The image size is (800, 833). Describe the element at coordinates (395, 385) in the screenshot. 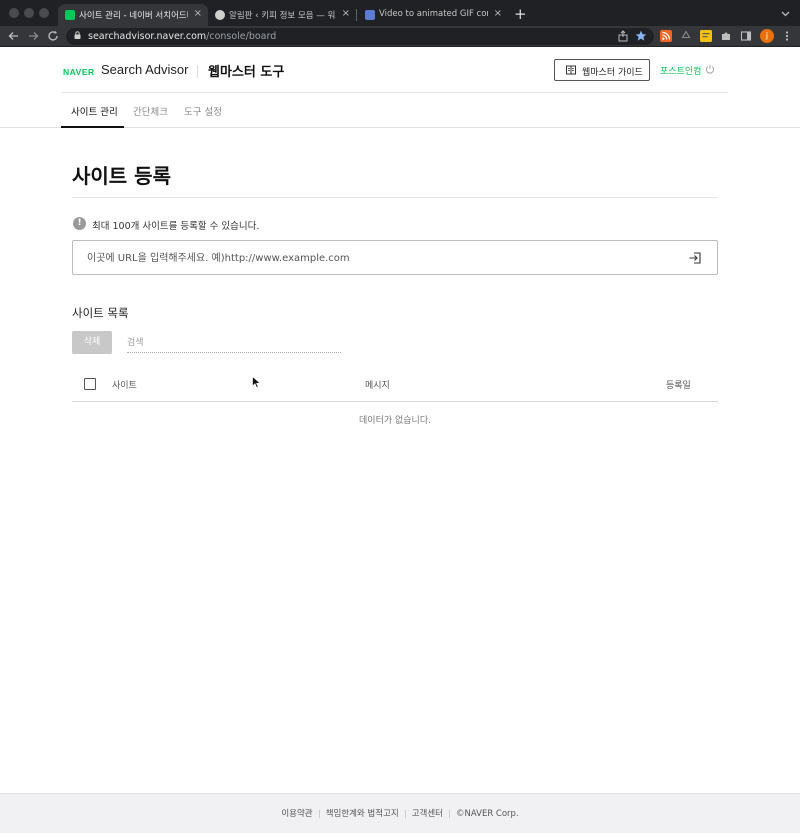

I see `site-table-header: 사이트 메시지 등록일` at that location.